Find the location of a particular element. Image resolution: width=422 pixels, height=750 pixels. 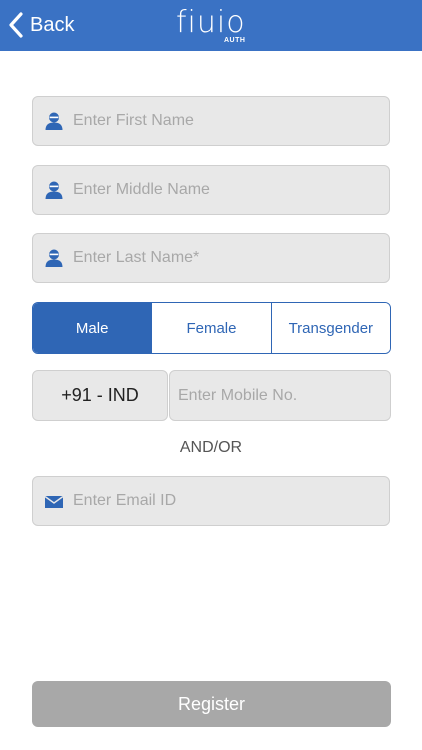

top-nav-bar: Back fiuio AUTH is located at coordinates (211, 25).